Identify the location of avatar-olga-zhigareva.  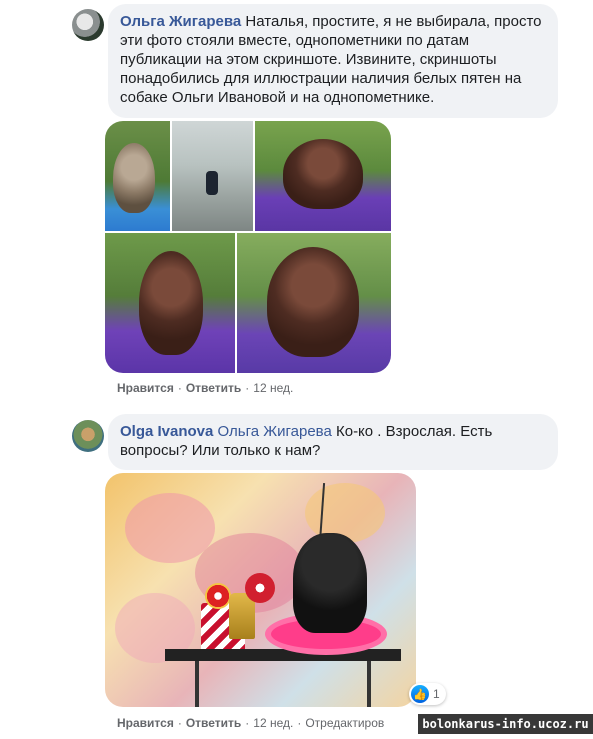
(88, 25).